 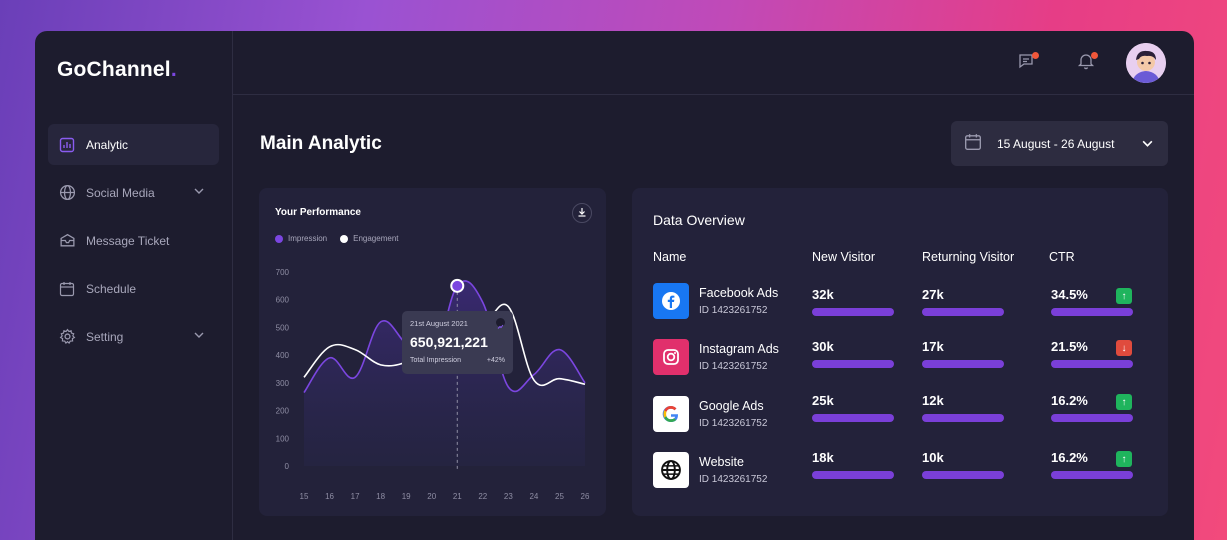 What do you see at coordinates (963, 301) in the screenshot?
I see `returning-visitor-metric: 27k` at bounding box center [963, 301].